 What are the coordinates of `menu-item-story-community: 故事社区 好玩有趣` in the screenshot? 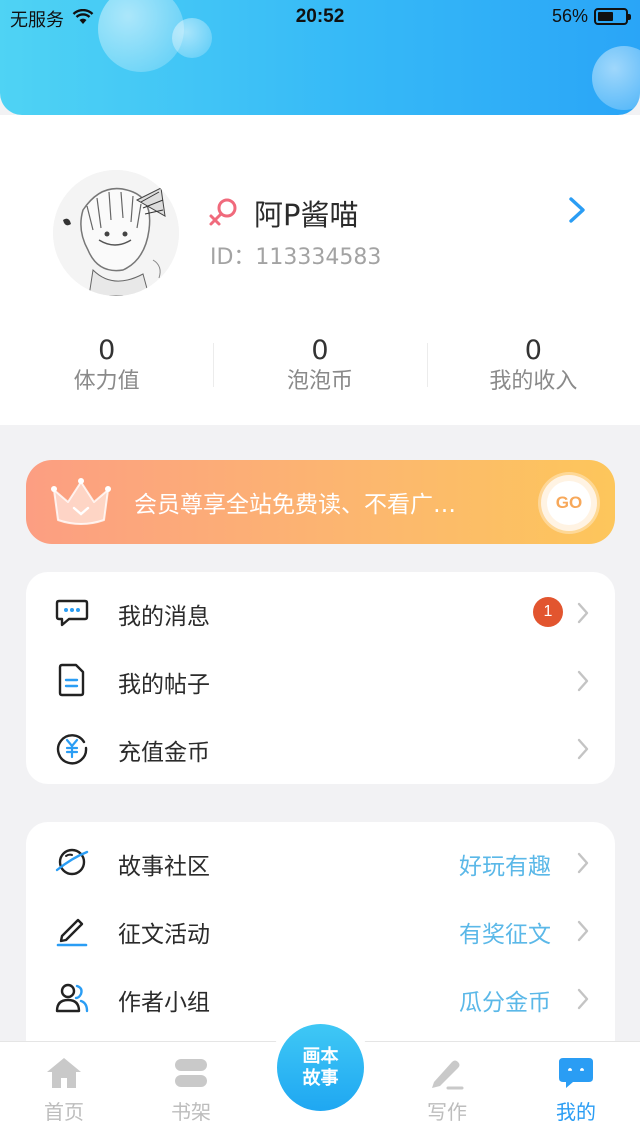 It's located at (320, 860).